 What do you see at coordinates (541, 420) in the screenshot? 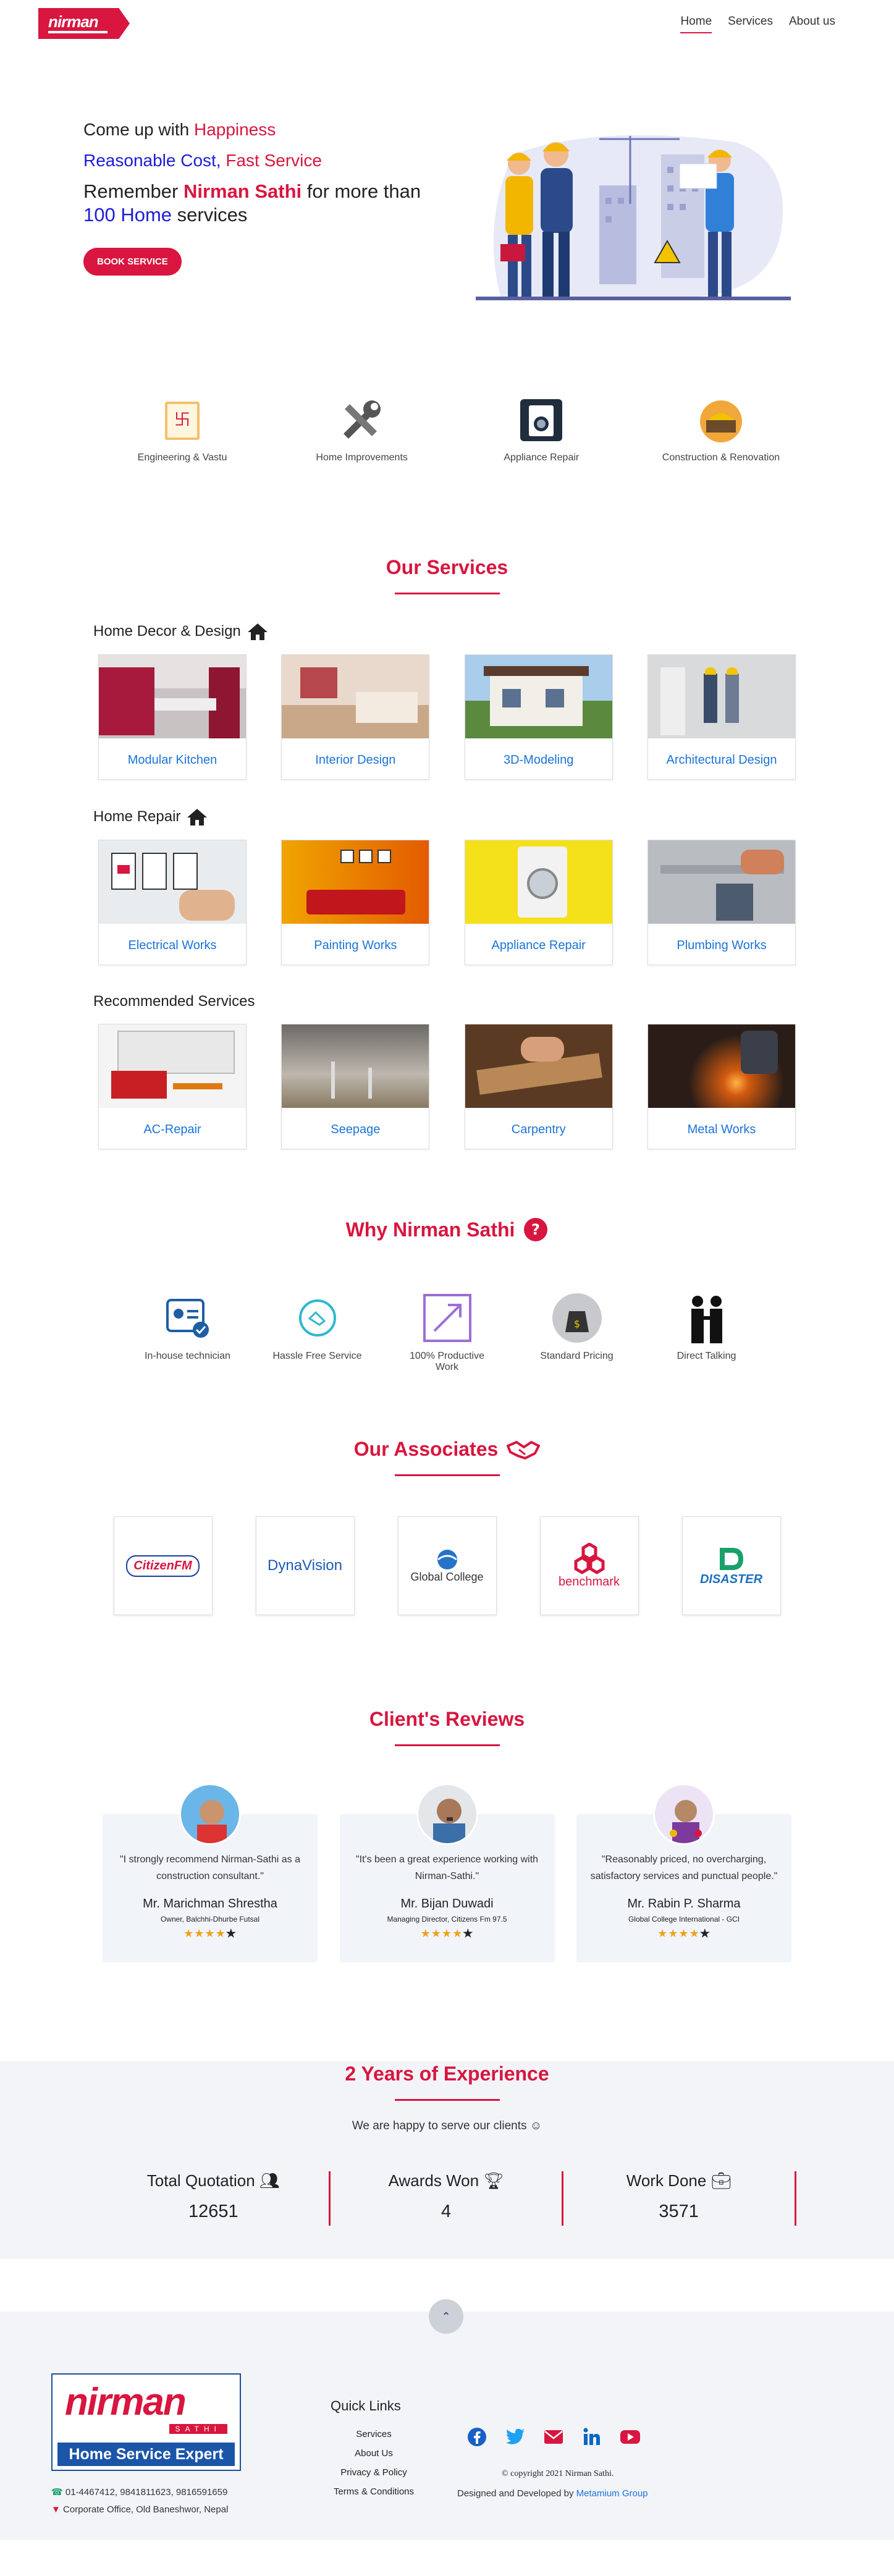
I see `appliance-icon` at bounding box center [541, 420].